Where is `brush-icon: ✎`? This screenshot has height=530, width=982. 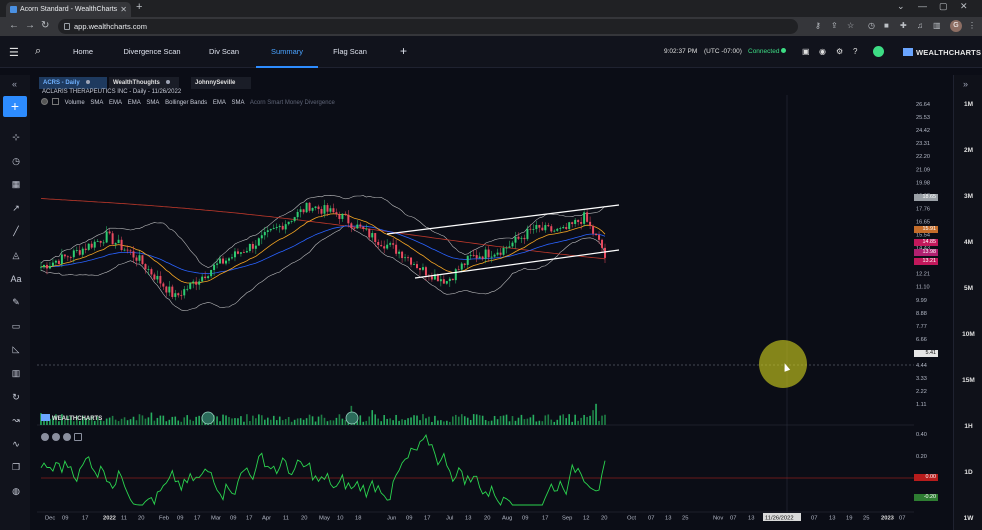 brush-icon: ✎ is located at coordinates (16, 302).